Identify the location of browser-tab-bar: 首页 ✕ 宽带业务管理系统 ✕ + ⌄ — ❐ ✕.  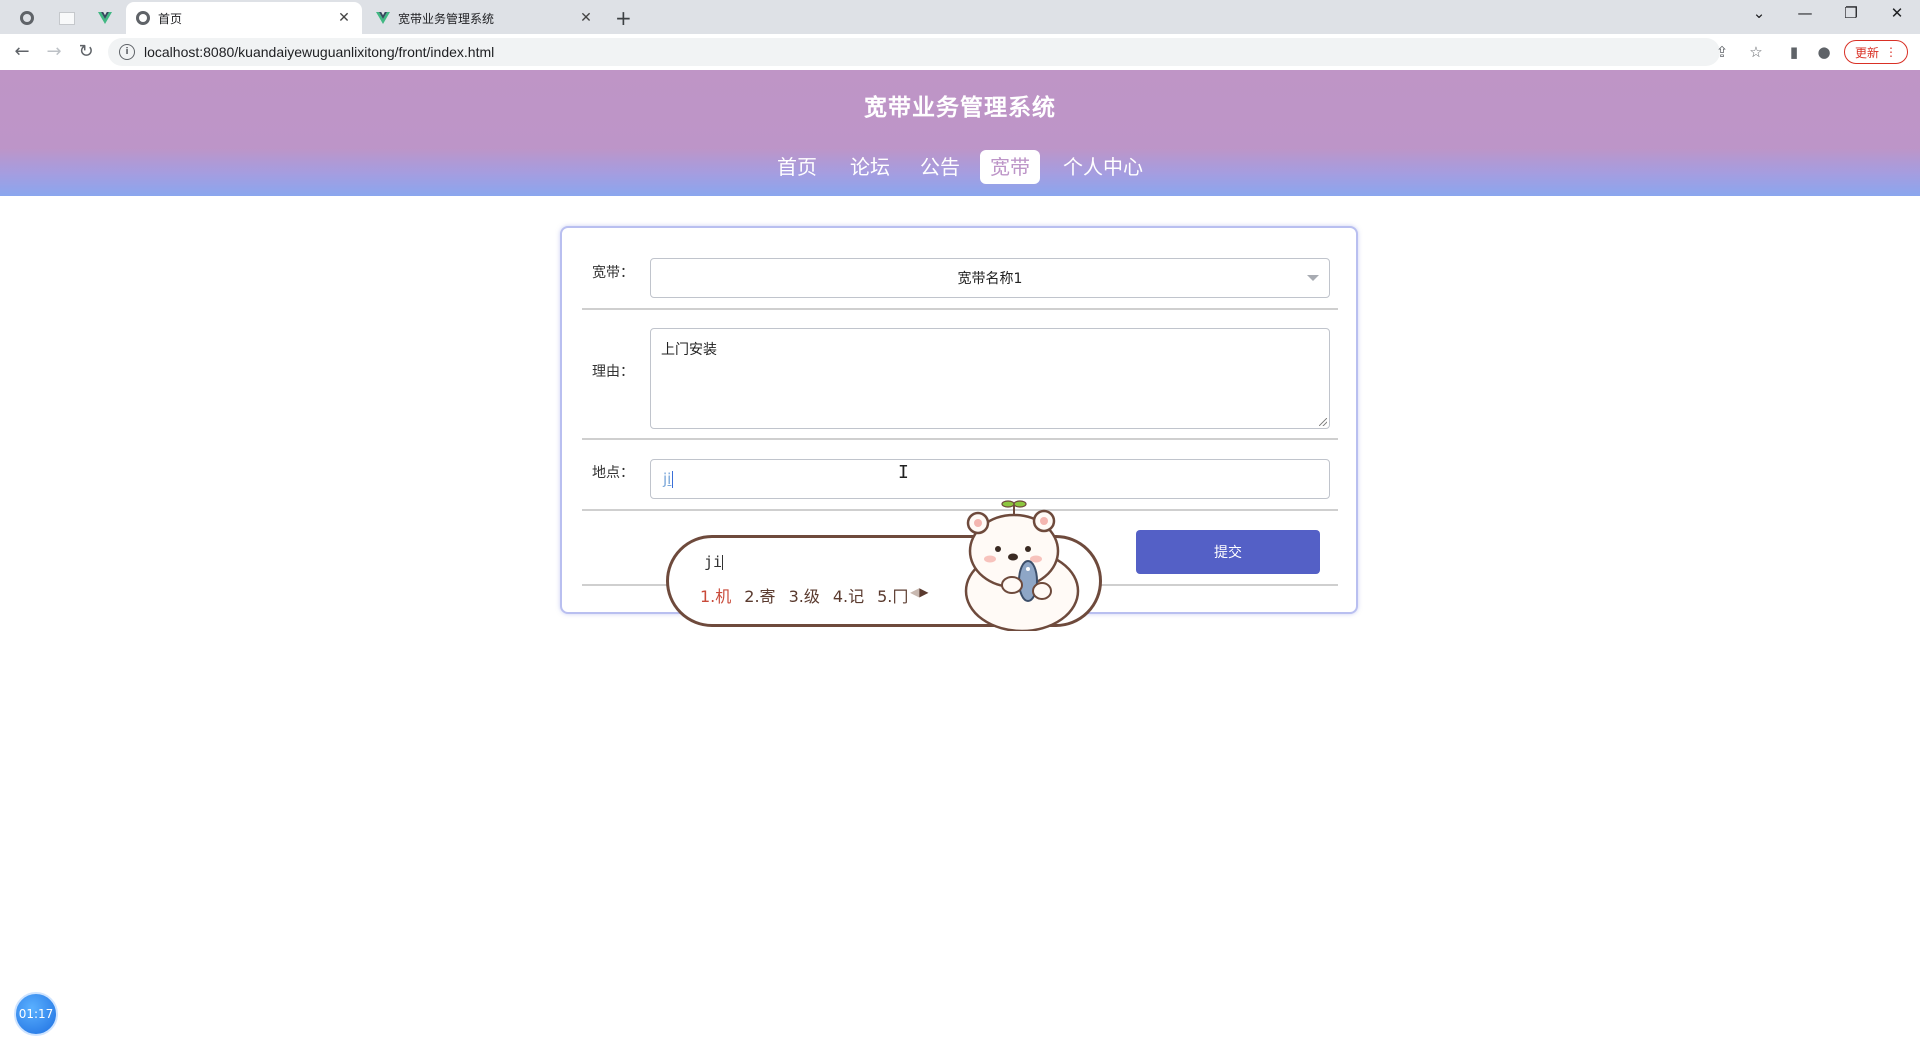
(960, 17).